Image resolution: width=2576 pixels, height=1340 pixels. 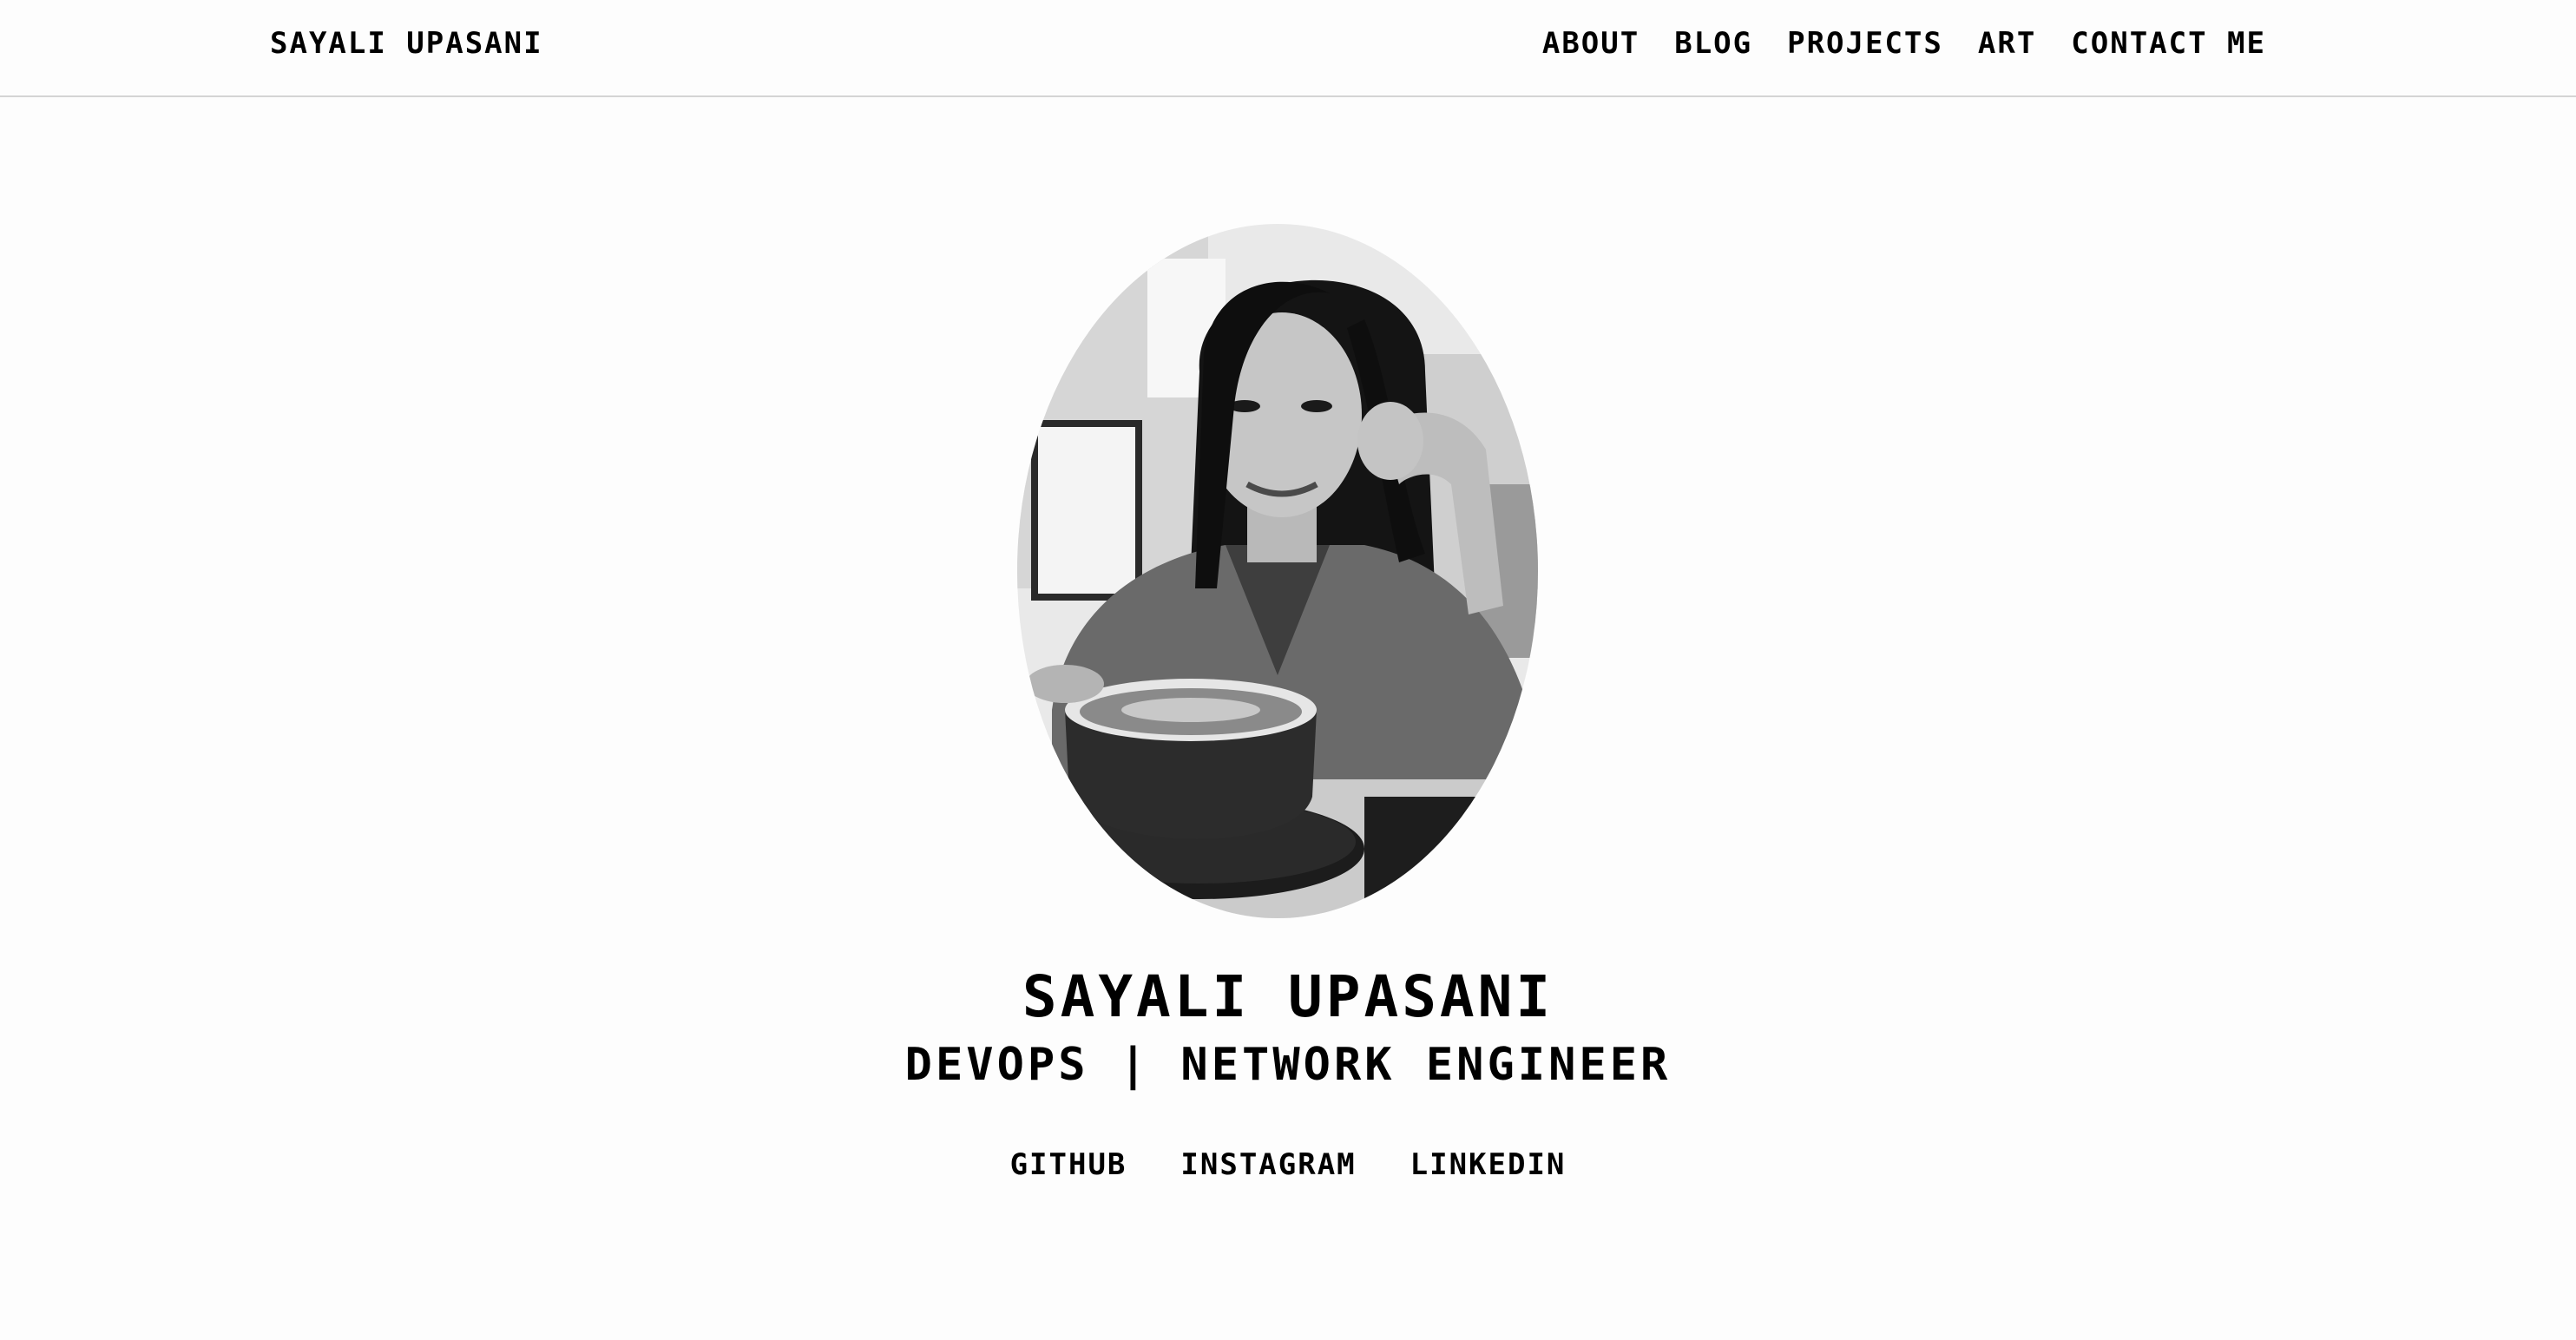 I want to click on profile-name: SAYALI UPASANI, so click(x=1288, y=996).